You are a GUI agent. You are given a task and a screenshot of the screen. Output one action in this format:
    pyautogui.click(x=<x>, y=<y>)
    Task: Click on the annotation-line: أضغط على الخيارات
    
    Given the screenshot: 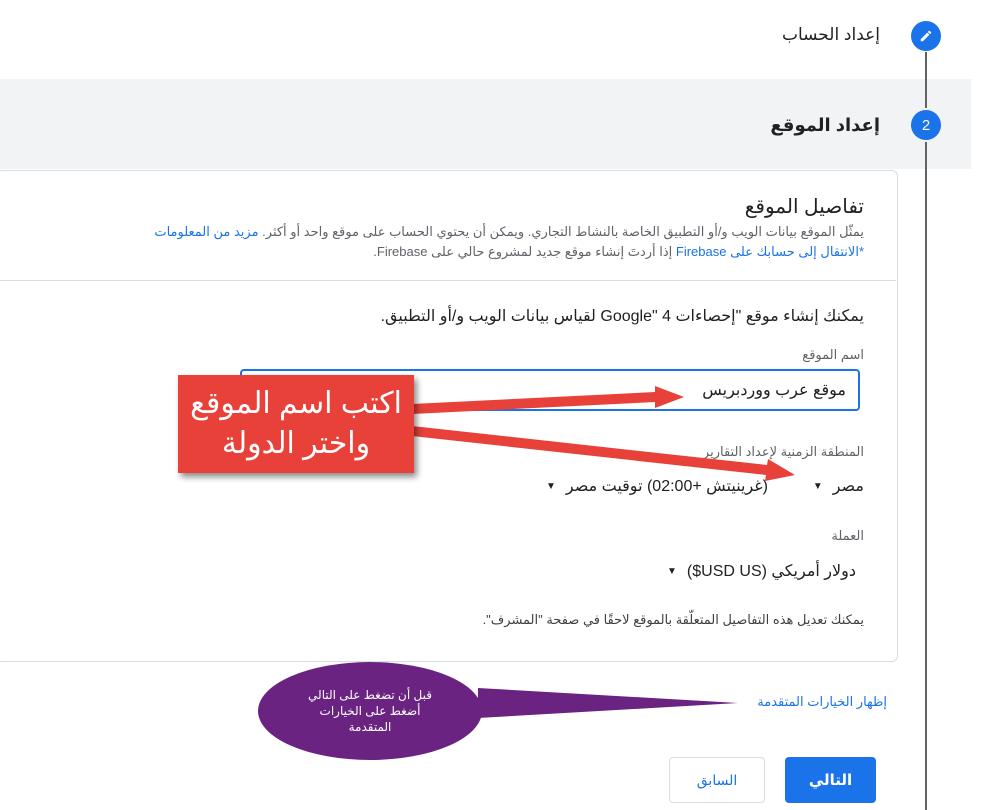 What is the action you would take?
    pyautogui.click(x=370, y=711)
    